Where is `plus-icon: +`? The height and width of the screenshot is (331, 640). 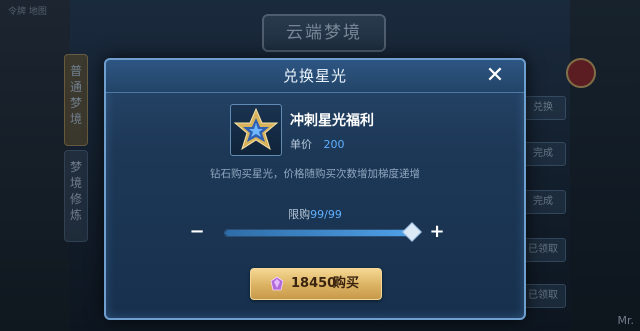 plus-icon: + is located at coordinates (437, 232).